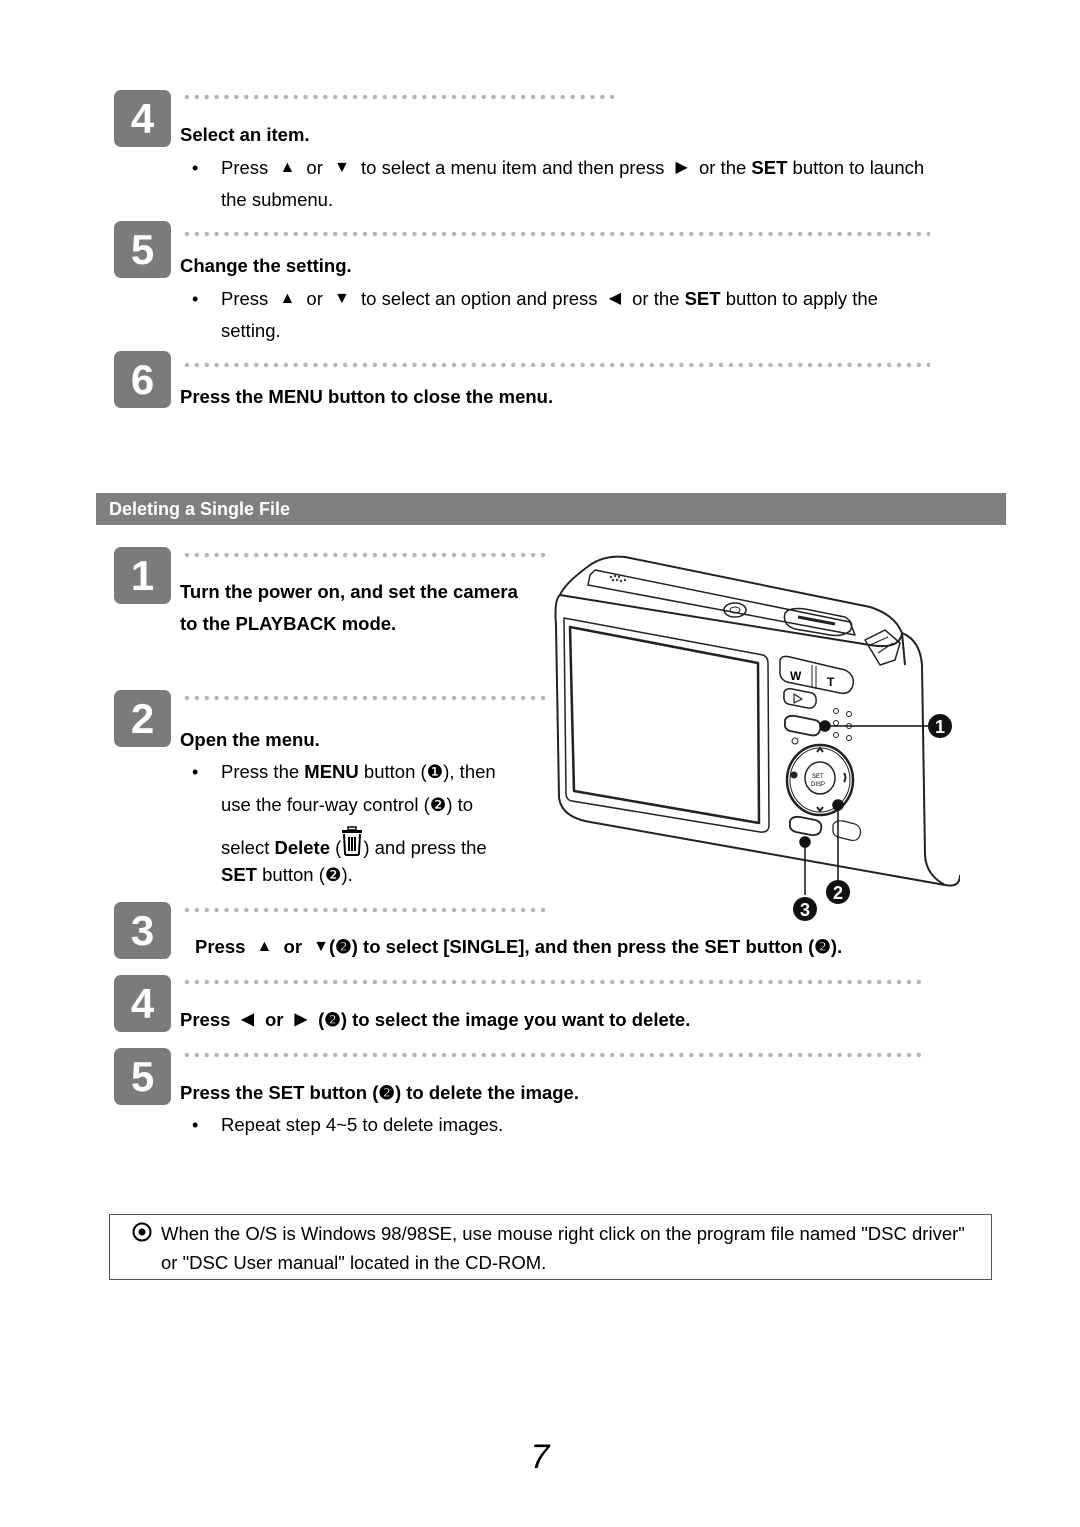 The height and width of the screenshot is (1527, 1080). I want to click on callout-2: 2, so click(838, 892).